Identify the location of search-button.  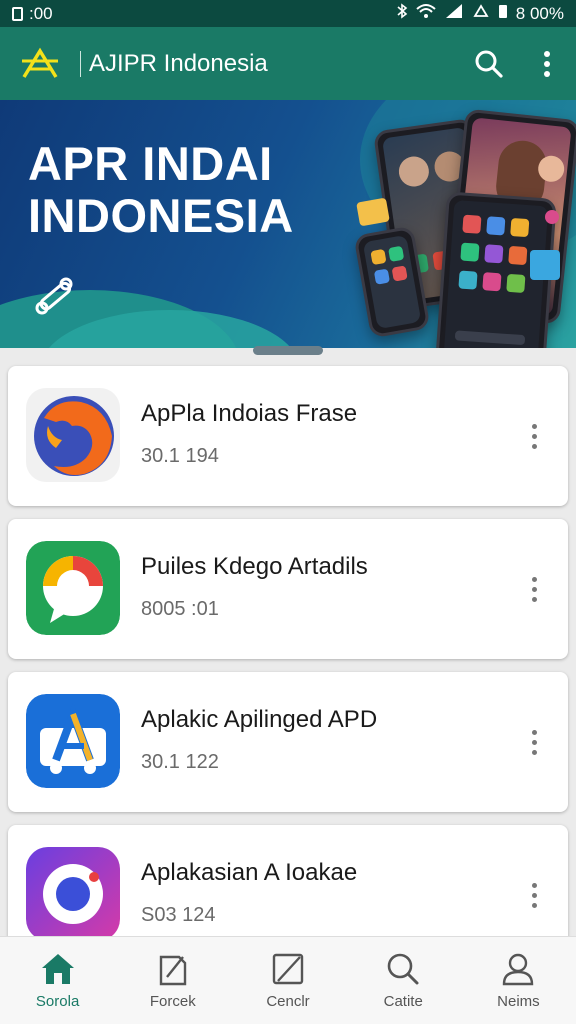
(489, 63).